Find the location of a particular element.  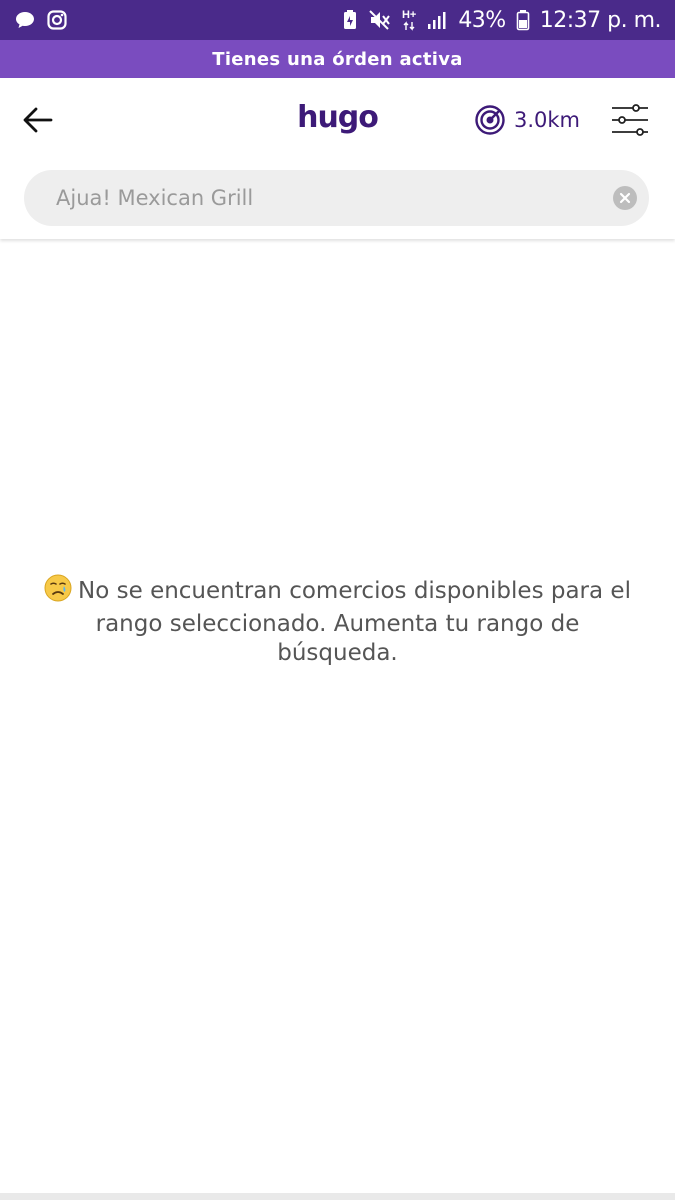

status-right: H+ 43% 12:37 p. m. is located at coordinates (502, 20).